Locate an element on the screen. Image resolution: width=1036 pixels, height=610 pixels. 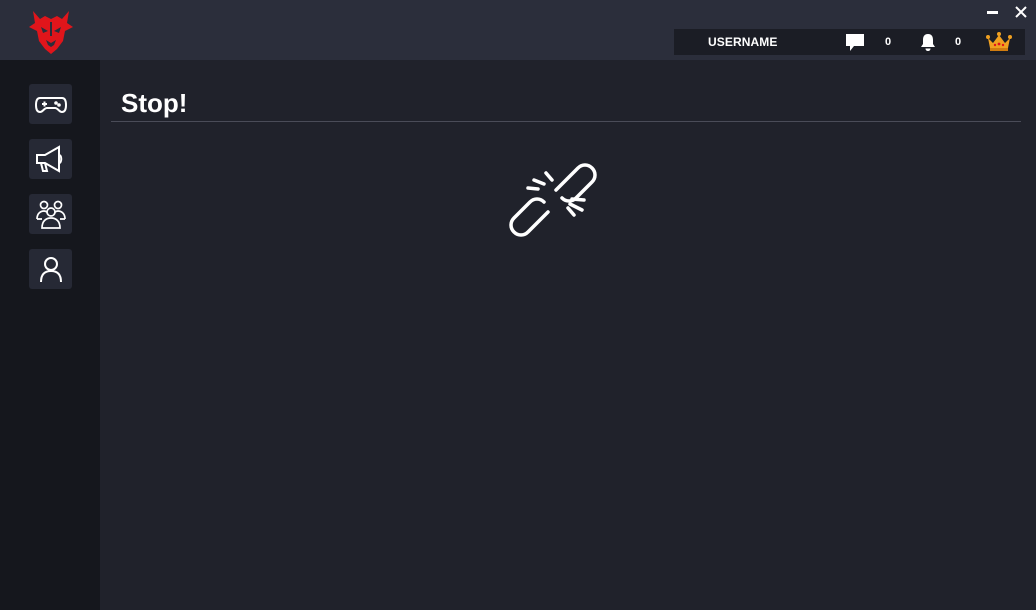
sidebar is located at coordinates (50, 335).